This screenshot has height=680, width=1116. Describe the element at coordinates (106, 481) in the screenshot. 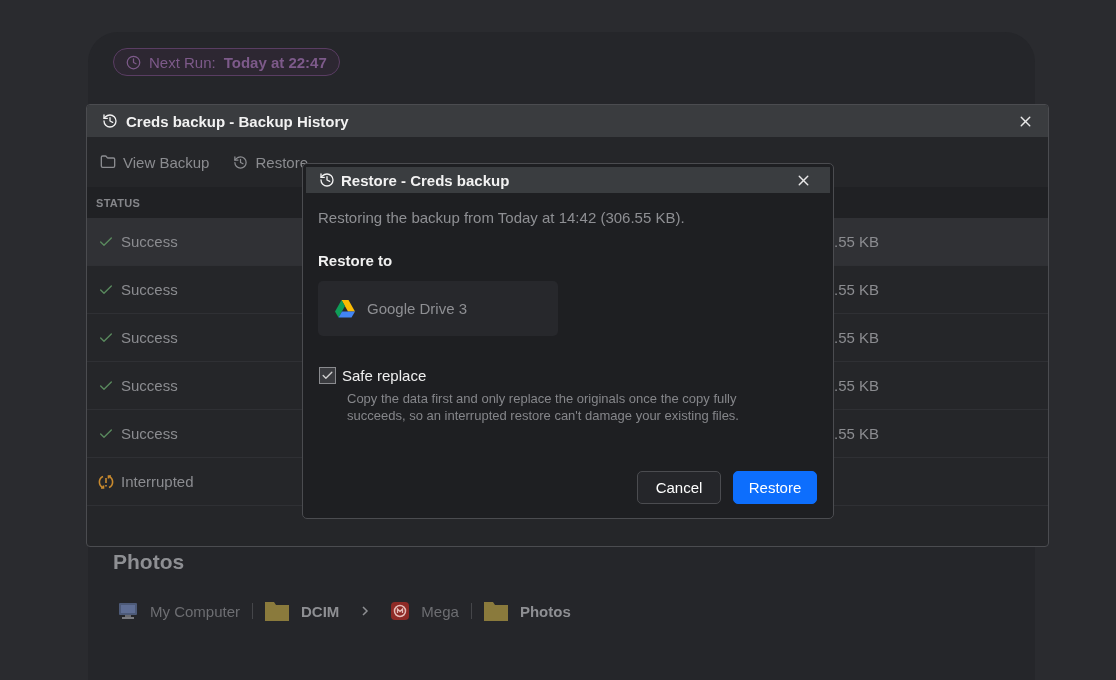

I see `interrupted-icon` at that location.